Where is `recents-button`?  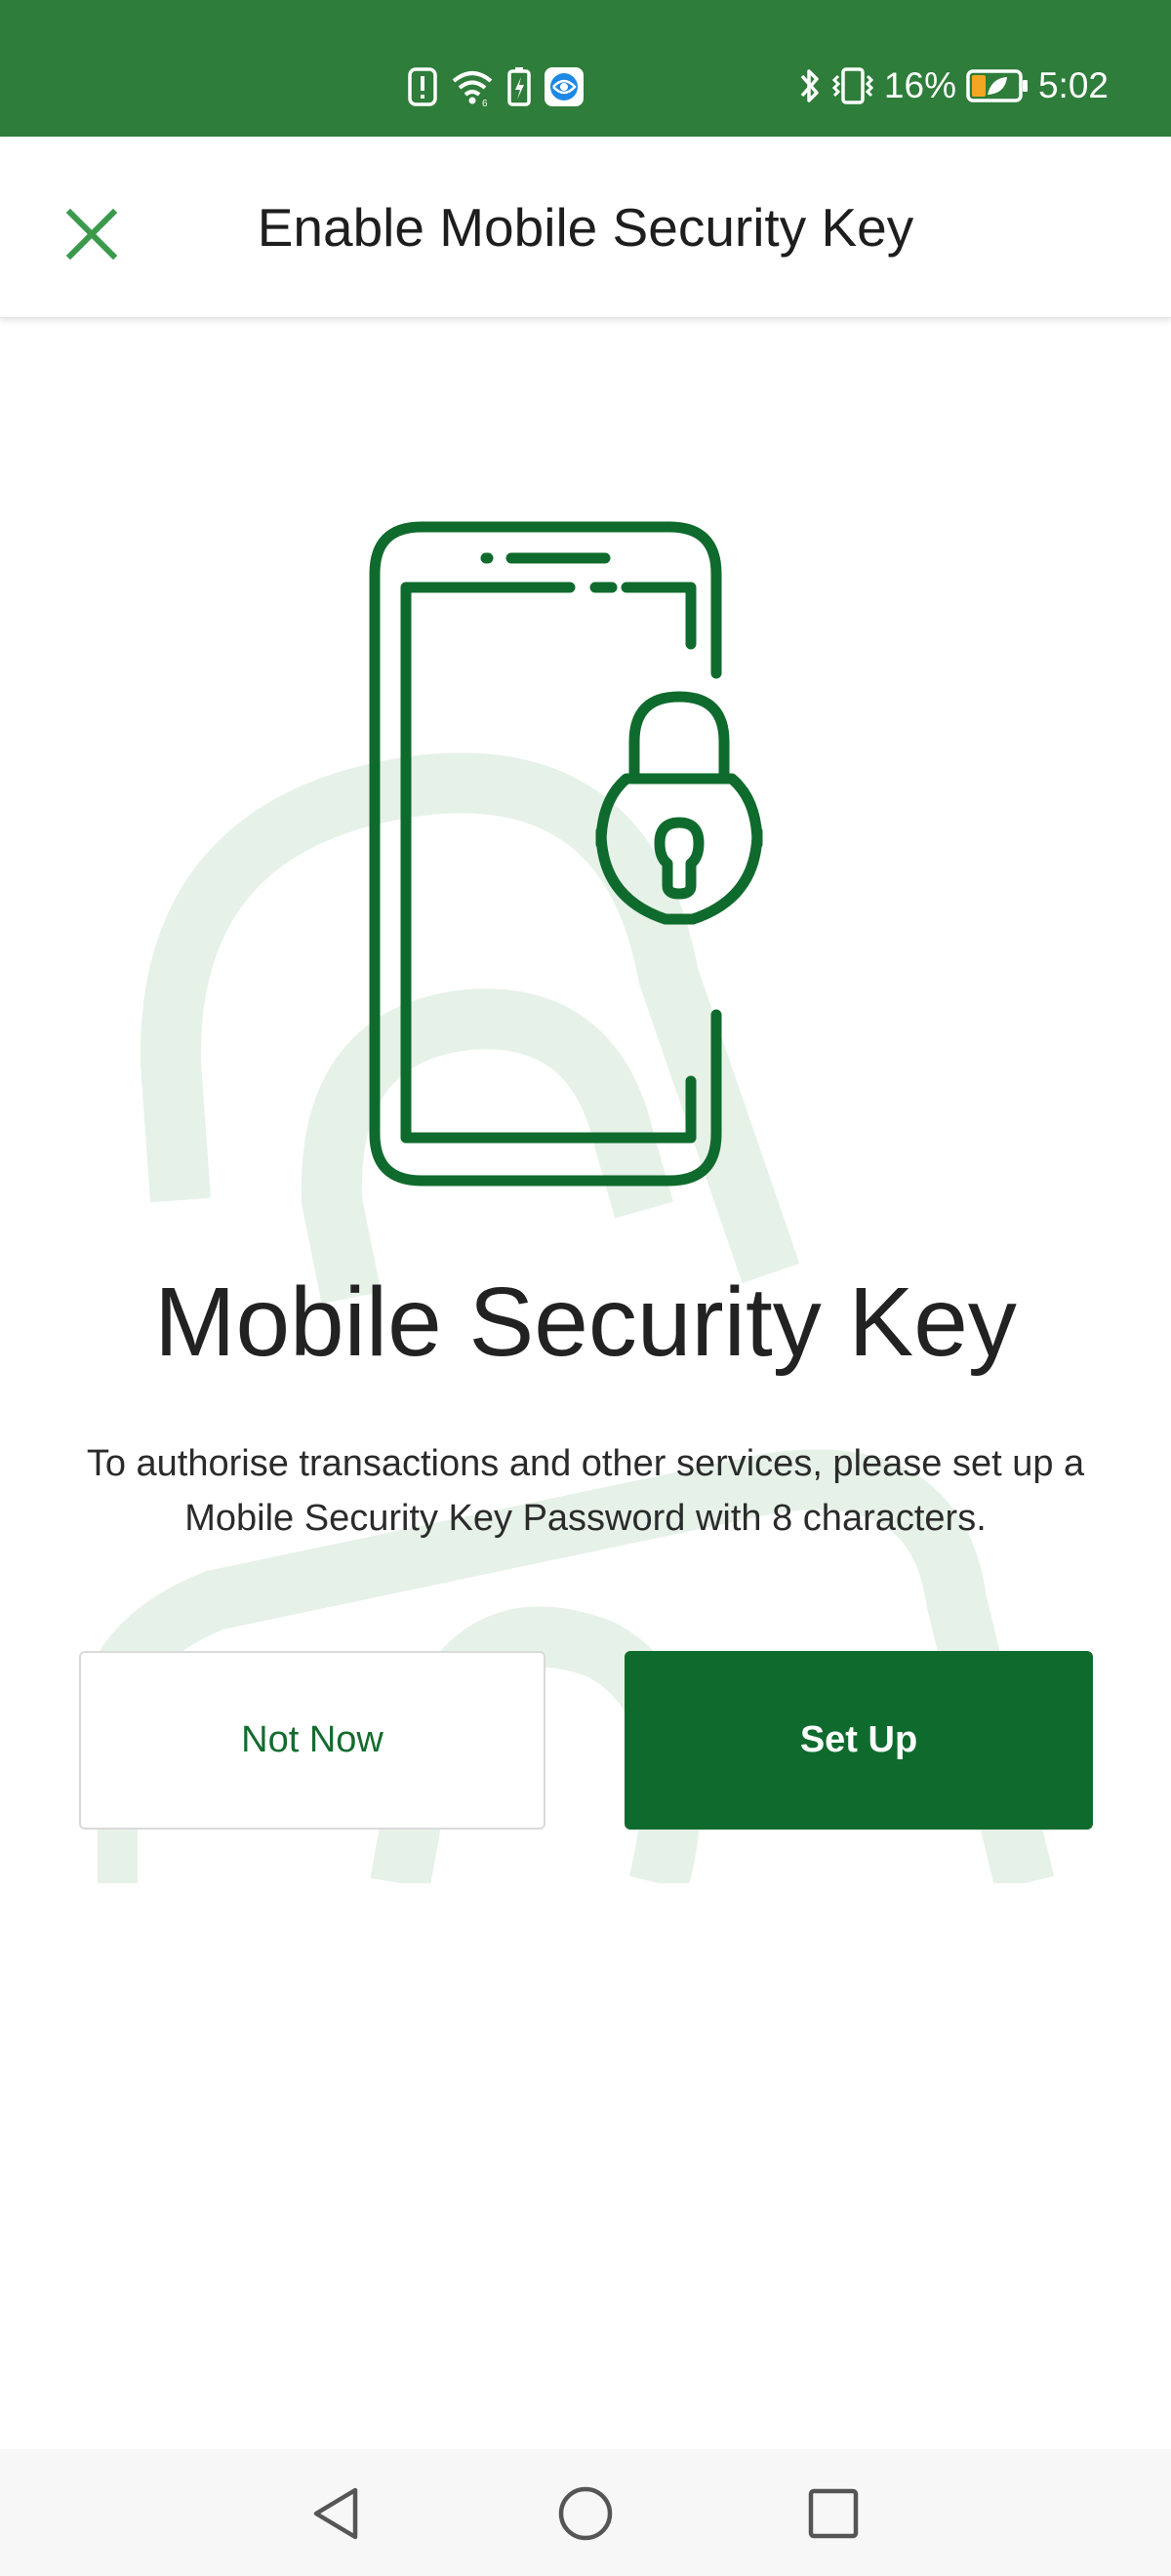 recents-button is located at coordinates (833, 2515).